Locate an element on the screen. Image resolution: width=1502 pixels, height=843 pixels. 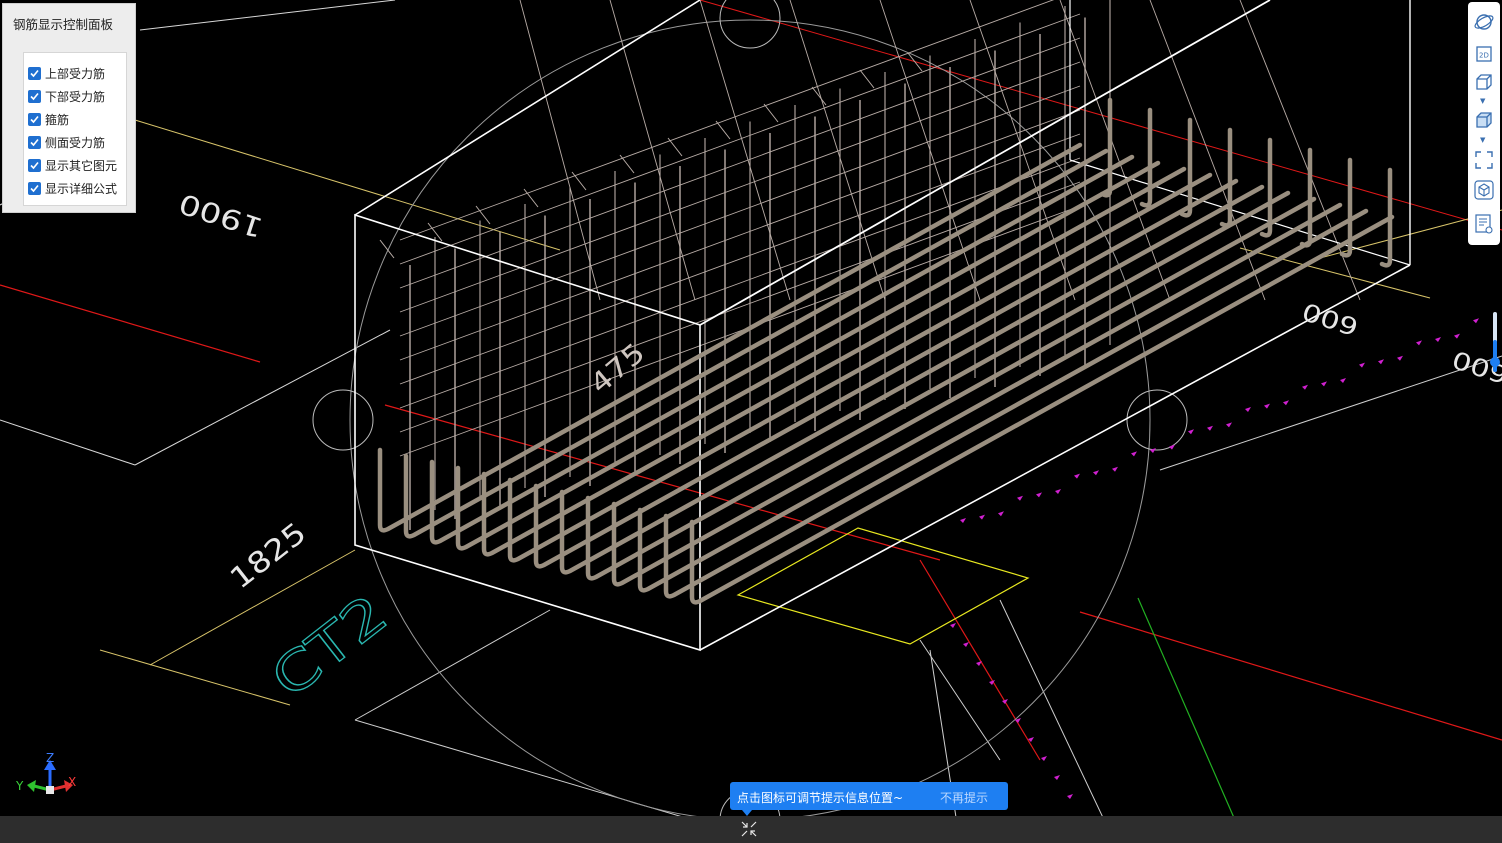
selection-outline is located at coordinates (883, 586).